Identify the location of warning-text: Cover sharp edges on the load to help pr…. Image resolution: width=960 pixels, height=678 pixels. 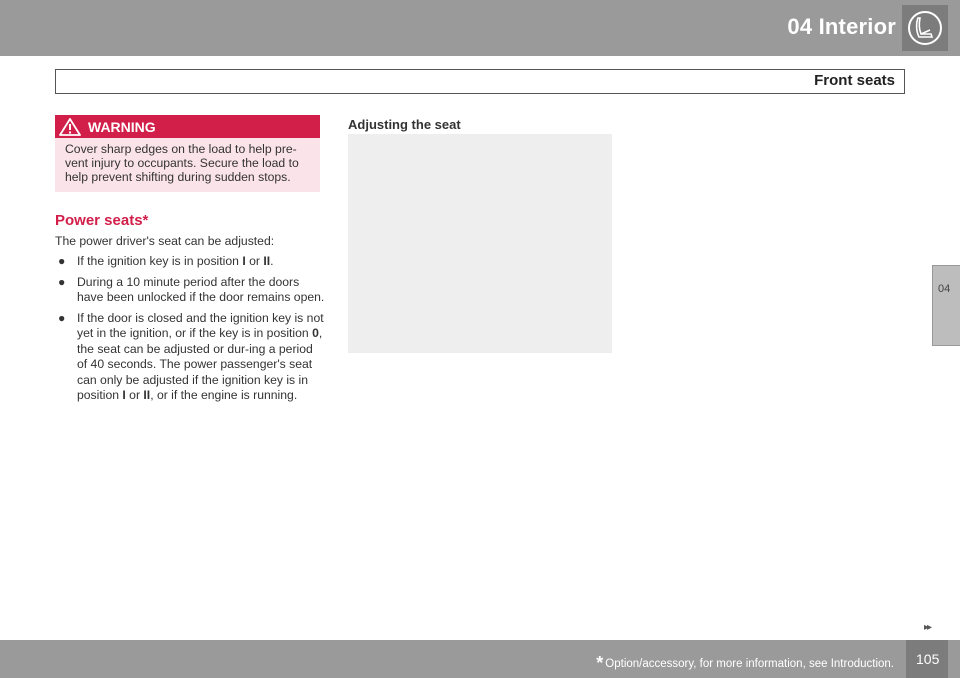
(182, 163).